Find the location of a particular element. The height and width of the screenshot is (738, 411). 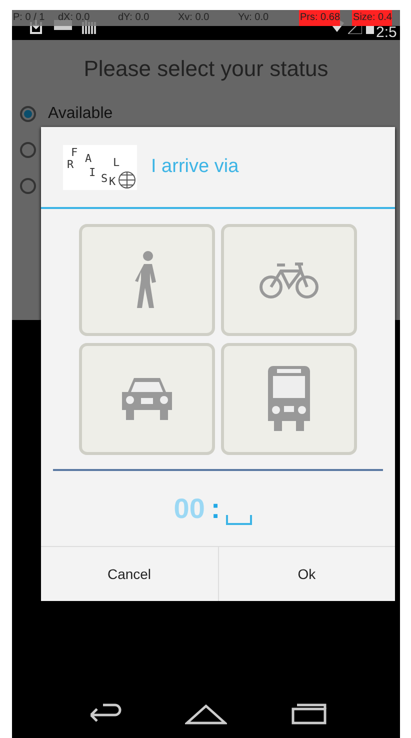

minutes-field is located at coordinates (239, 519).